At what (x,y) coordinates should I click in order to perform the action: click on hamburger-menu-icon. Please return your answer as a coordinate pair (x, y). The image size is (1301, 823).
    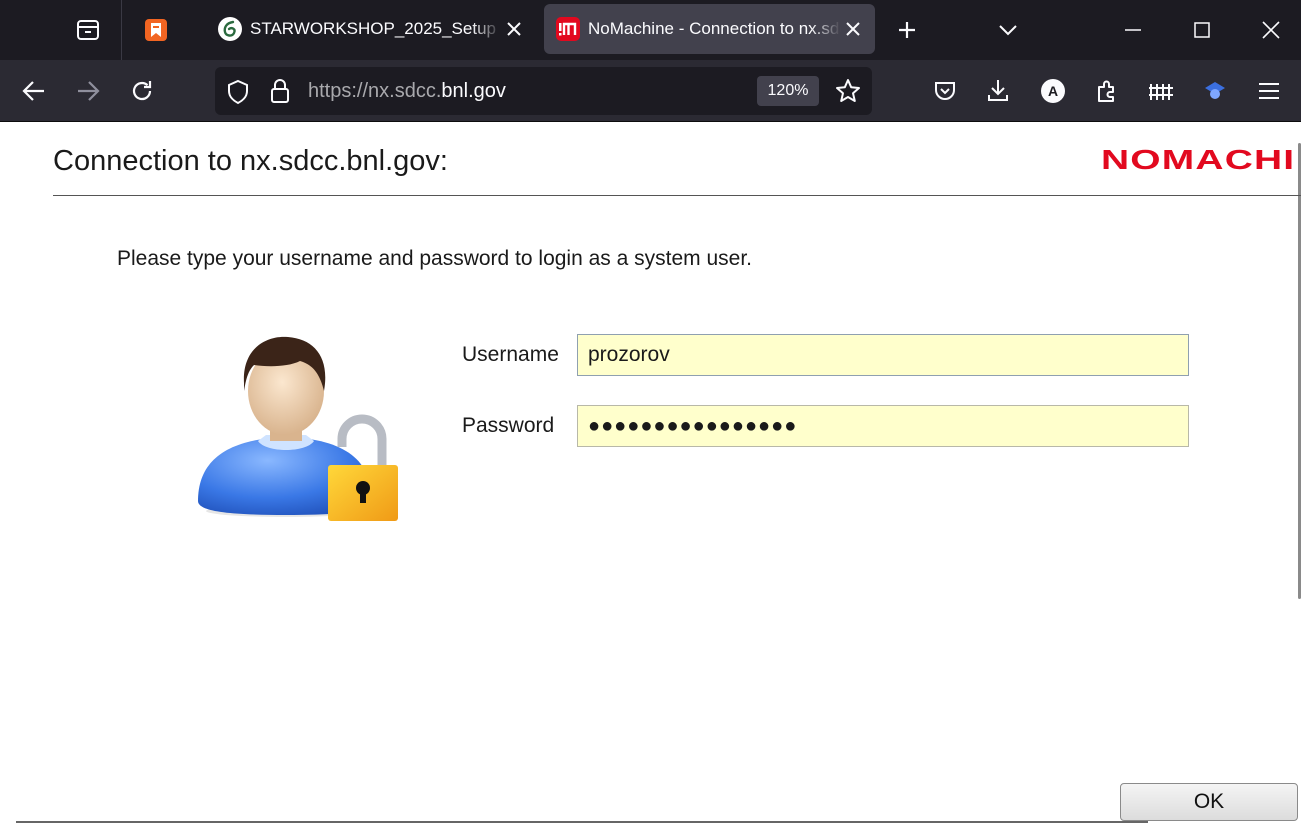
    Looking at the image, I should click on (1269, 91).